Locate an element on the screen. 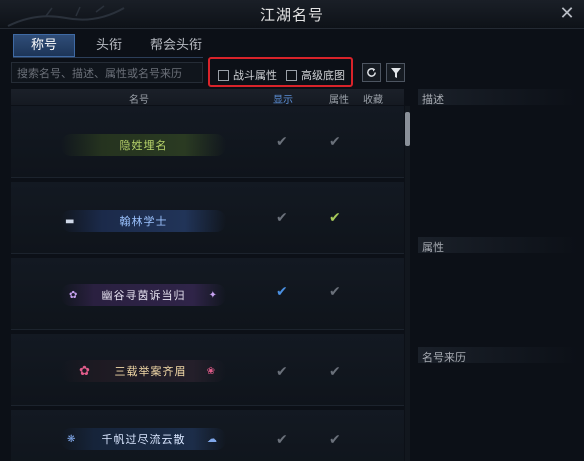  sleeve-ornament-icon: ▬ is located at coordinates (70, 221).